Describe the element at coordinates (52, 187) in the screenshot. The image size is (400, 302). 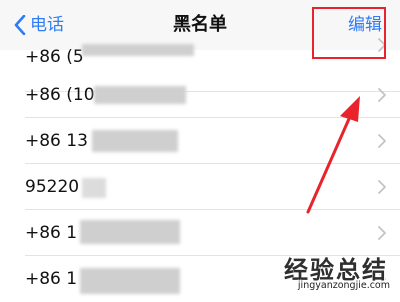
I see `blocked-number: 95220` at that location.